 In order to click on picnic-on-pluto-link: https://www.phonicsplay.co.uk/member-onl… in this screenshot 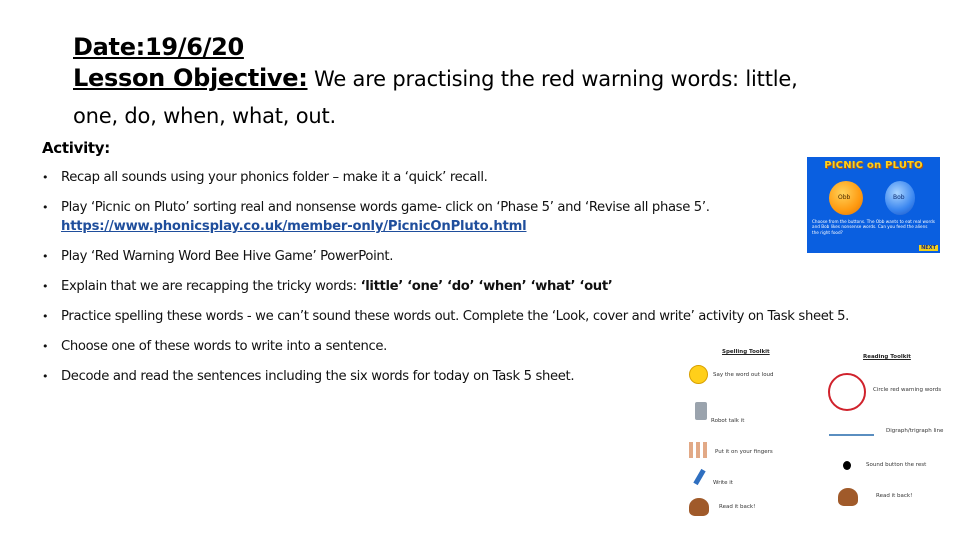, I will do `click(294, 226)`.